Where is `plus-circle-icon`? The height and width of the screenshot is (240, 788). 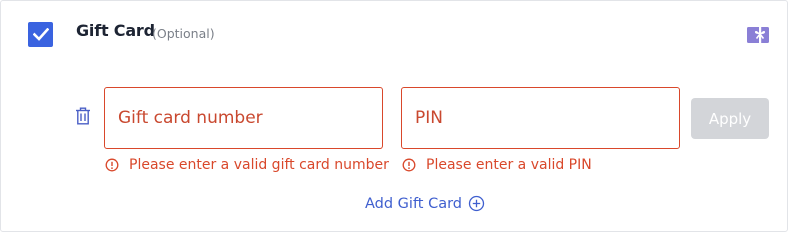
plus-circle-icon is located at coordinates (476, 203).